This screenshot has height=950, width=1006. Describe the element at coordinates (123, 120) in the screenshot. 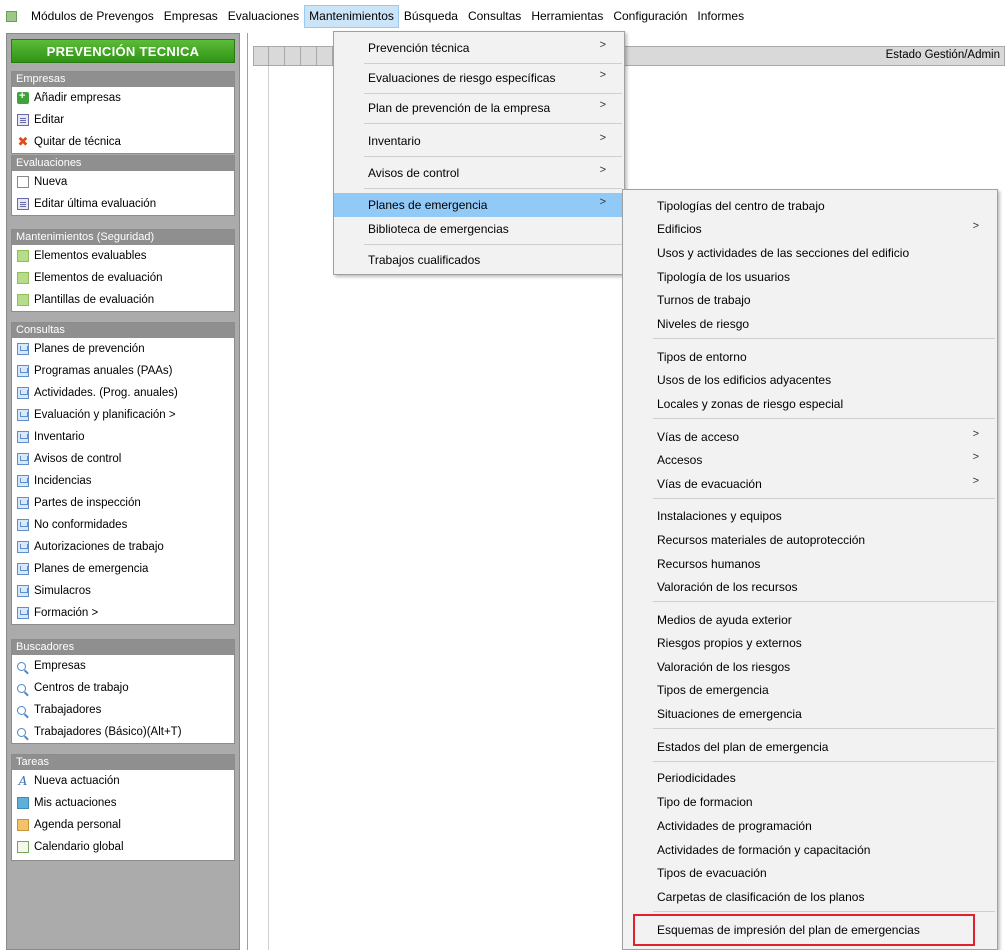

I see `item-editar: Editar` at that location.